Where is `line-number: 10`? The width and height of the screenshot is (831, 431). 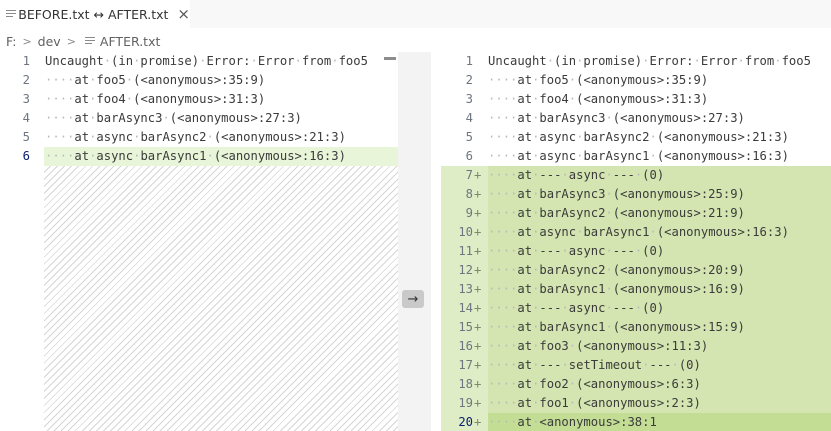
line-number: 10 is located at coordinates (465, 232).